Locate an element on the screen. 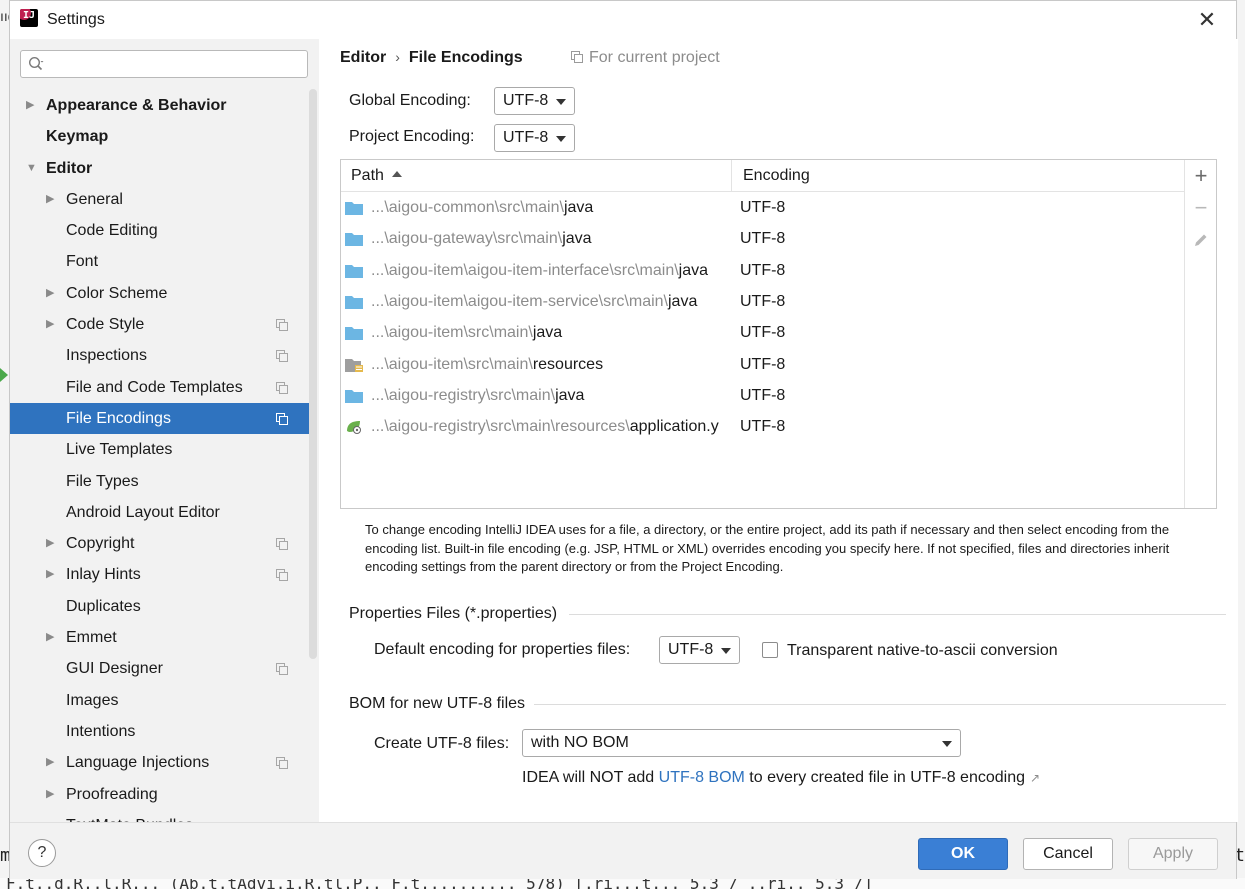 The height and width of the screenshot is (889, 1245). sidebar-item-inlay-hints: ▶ Inlay Hints is located at coordinates (160, 574).